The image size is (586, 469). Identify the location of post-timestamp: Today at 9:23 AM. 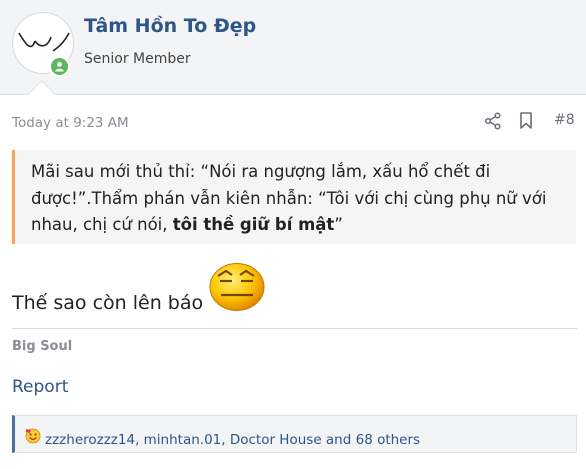
(70, 123).